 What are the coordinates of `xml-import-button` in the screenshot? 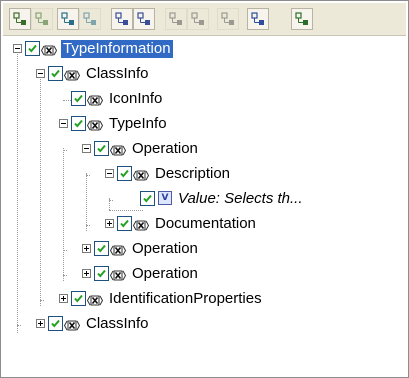 It's located at (144, 19).